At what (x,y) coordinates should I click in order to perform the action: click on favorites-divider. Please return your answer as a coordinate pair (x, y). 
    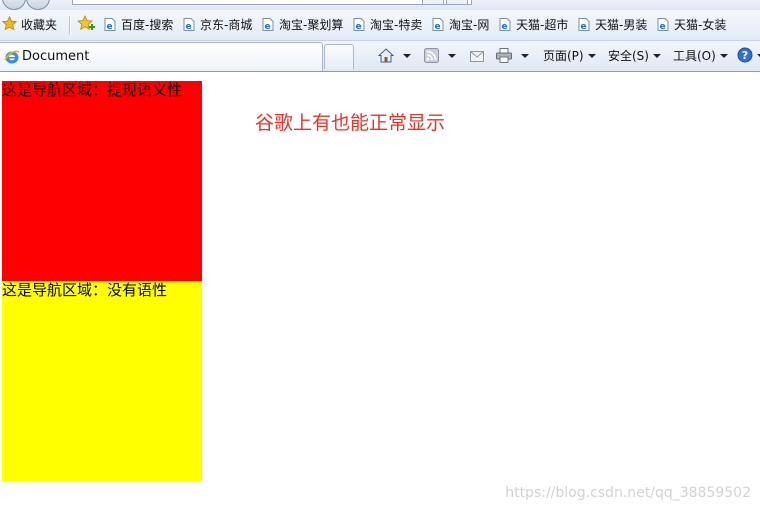
    Looking at the image, I should click on (69, 25).